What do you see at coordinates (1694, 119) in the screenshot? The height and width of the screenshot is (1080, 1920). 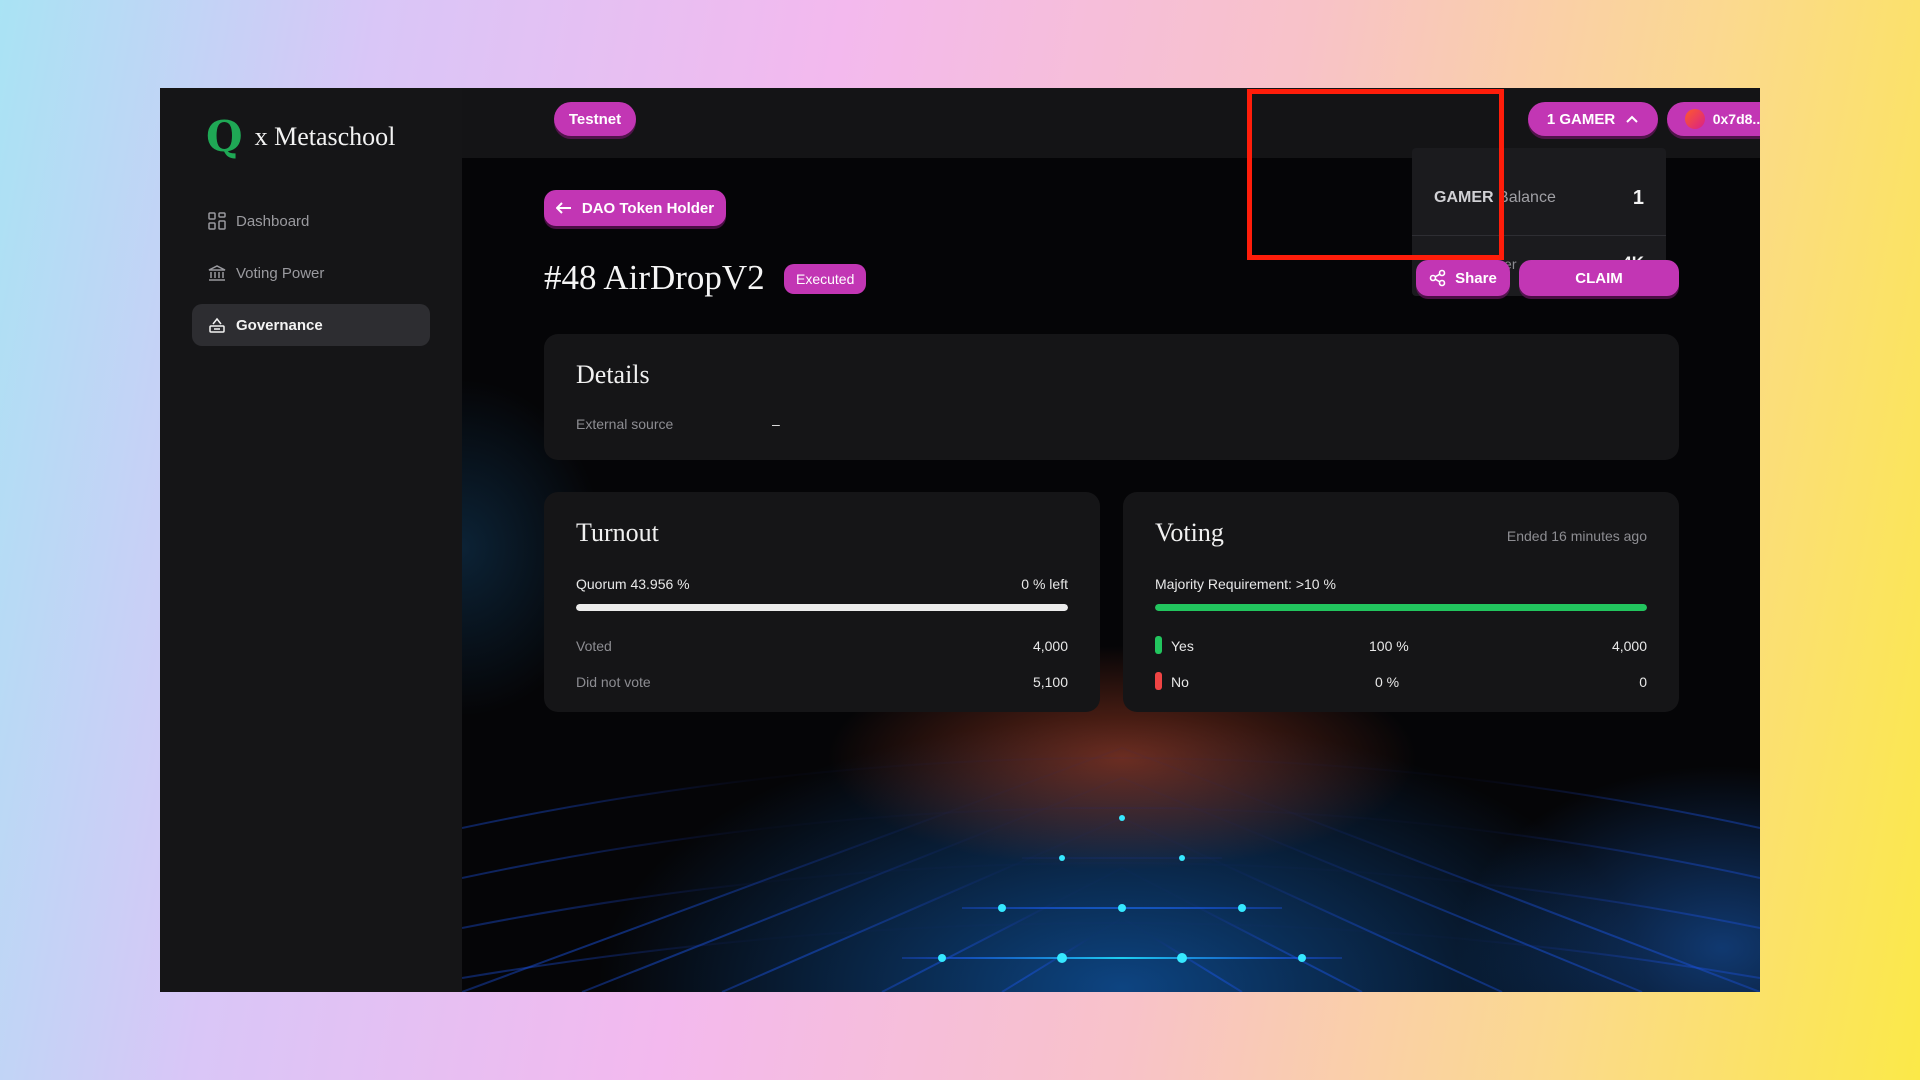 I see `wallet-avatar-icon` at bounding box center [1694, 119].